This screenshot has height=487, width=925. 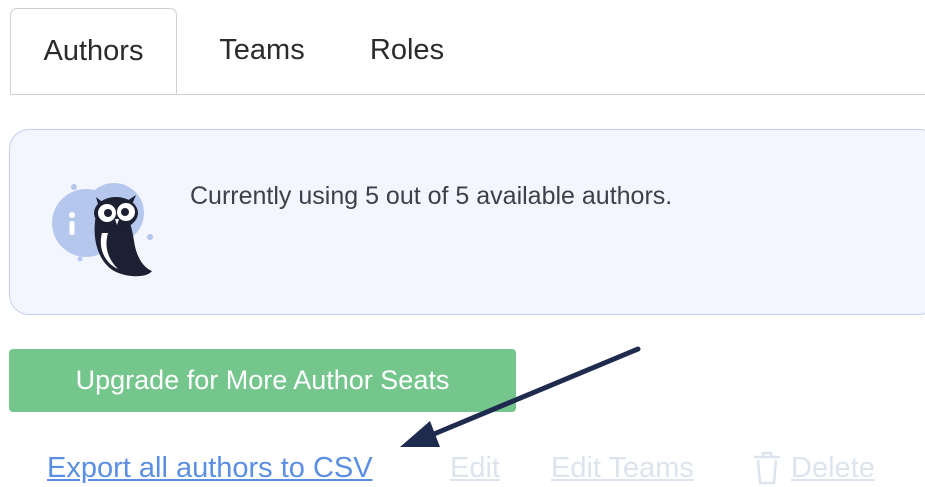 What do you see at coordinates (833, 467) in the screenshot?
I see `delete-link: Delete` at bounding box center [833, 467].